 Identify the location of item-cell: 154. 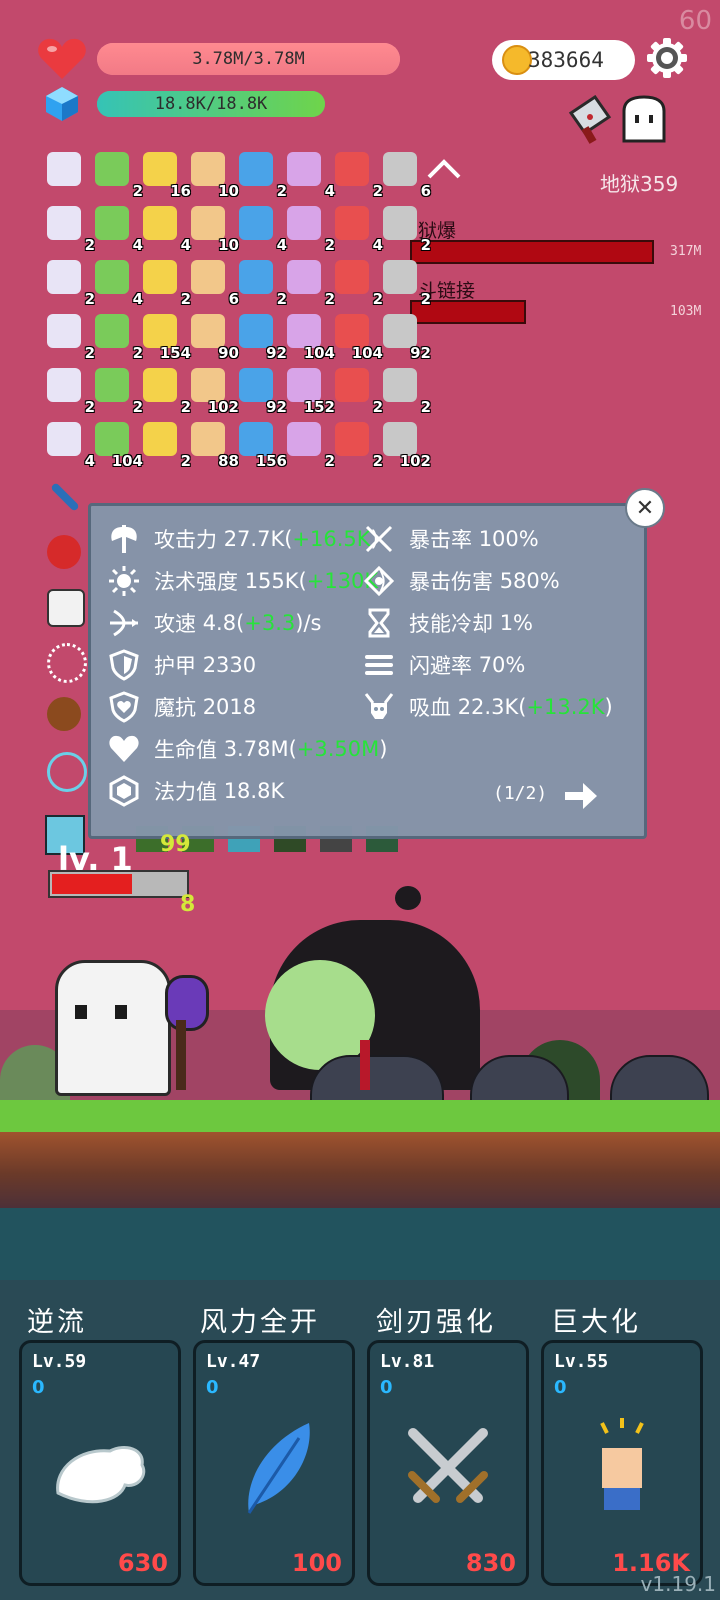
(166, 337).